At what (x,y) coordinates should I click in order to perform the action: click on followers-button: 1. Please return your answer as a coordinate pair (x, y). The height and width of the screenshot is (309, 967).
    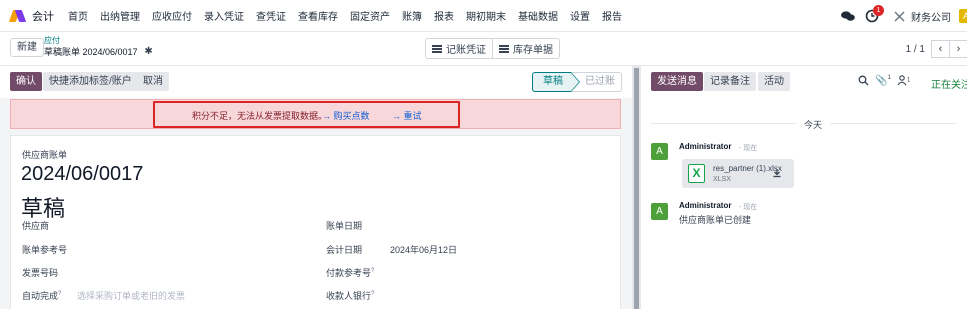
    Looking at the image, I should click on (903, 82).